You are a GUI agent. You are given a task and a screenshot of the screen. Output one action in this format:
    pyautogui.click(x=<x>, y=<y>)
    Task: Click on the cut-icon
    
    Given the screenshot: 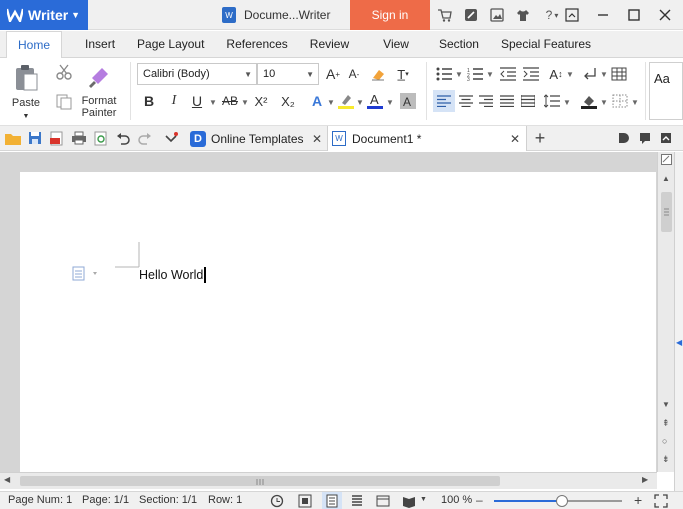 What is the action you would take?
    pyautogui.click(x=64, y=73)
    